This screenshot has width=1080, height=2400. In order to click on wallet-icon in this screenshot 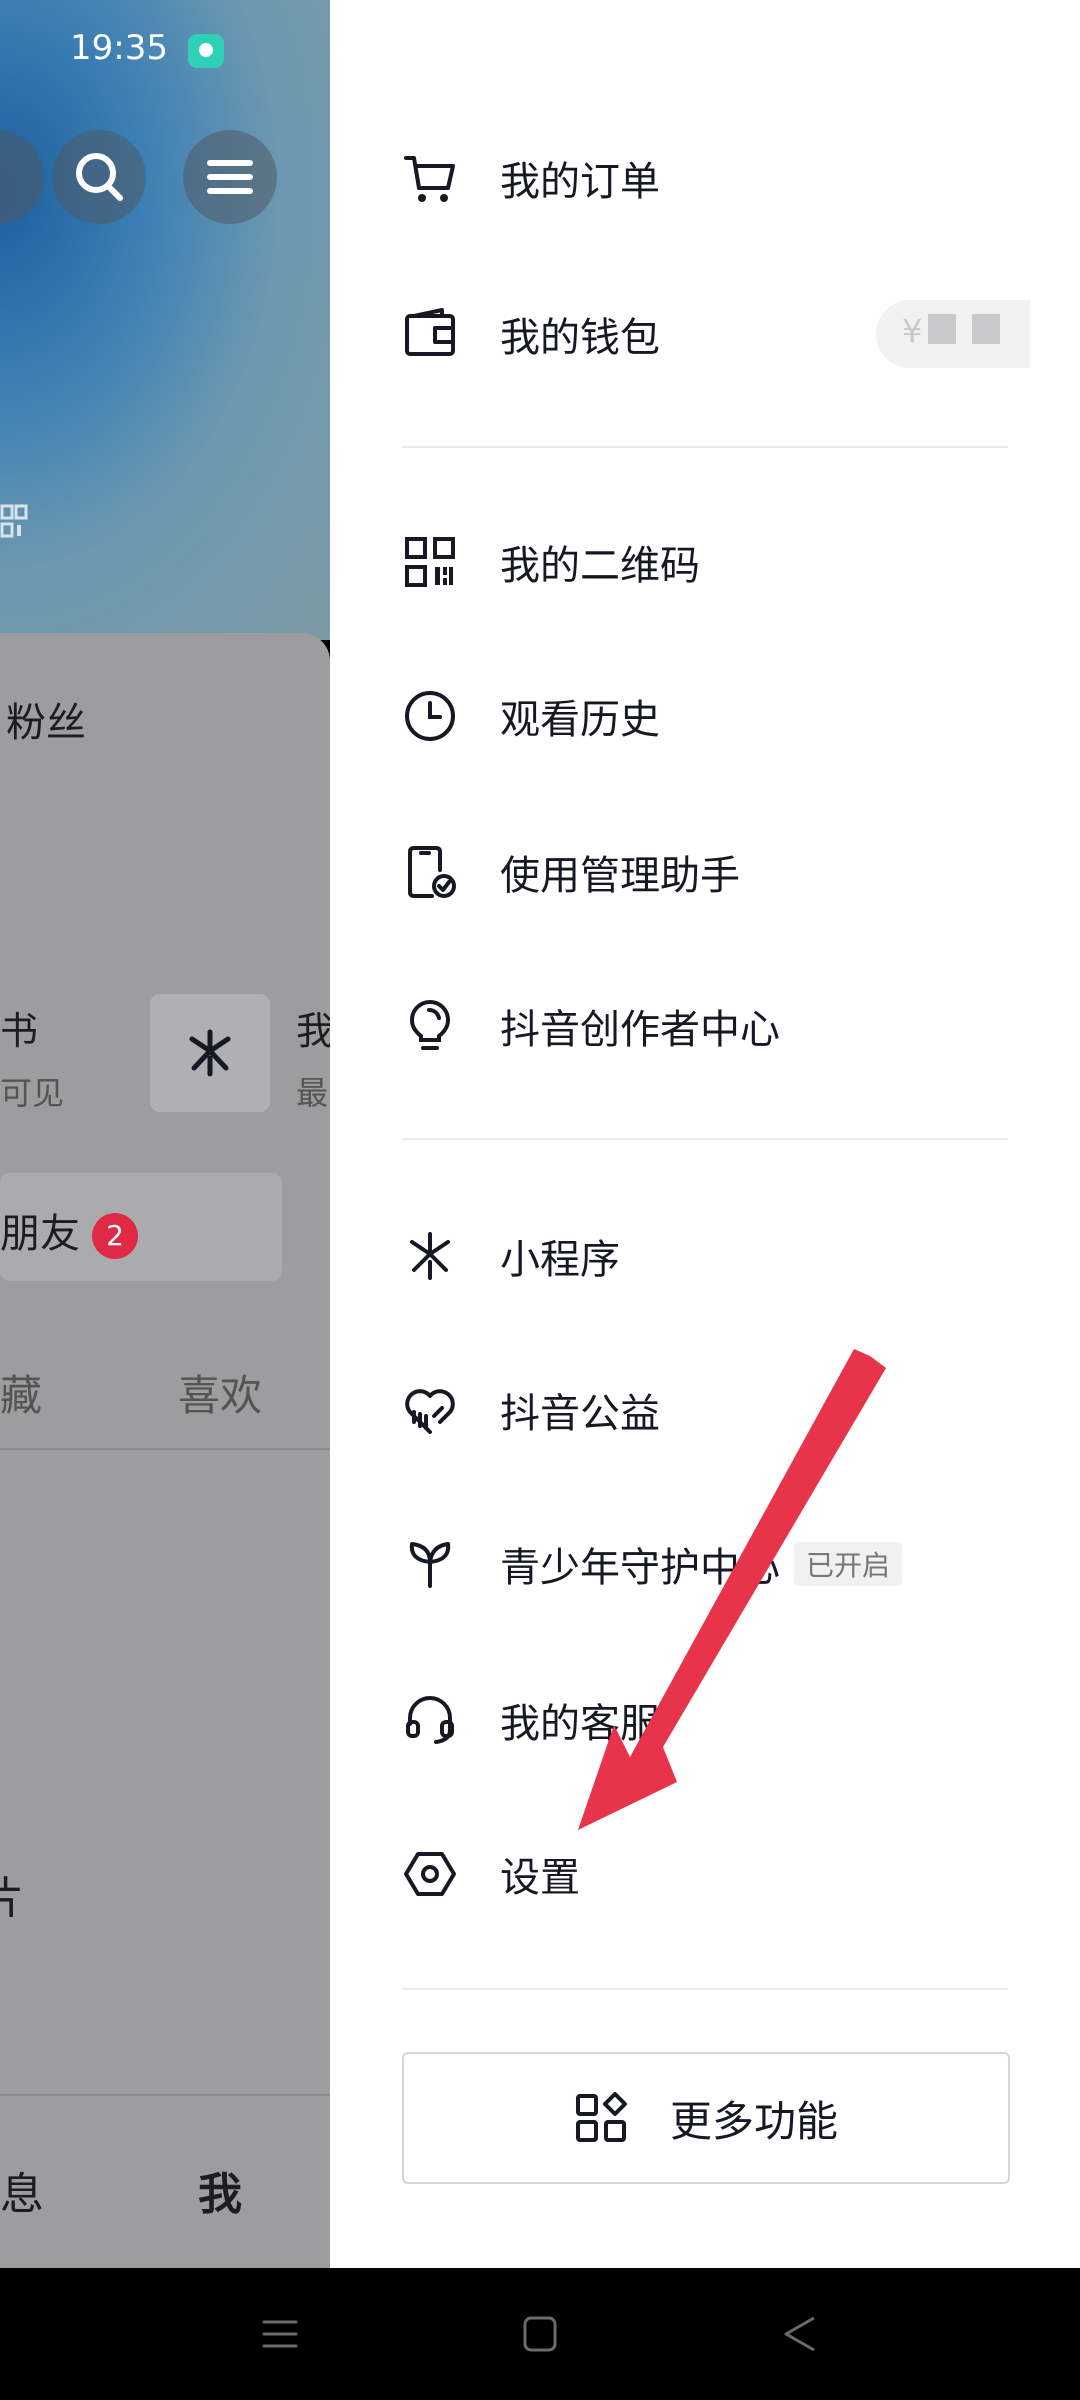, I will do `click(430, 334)`.